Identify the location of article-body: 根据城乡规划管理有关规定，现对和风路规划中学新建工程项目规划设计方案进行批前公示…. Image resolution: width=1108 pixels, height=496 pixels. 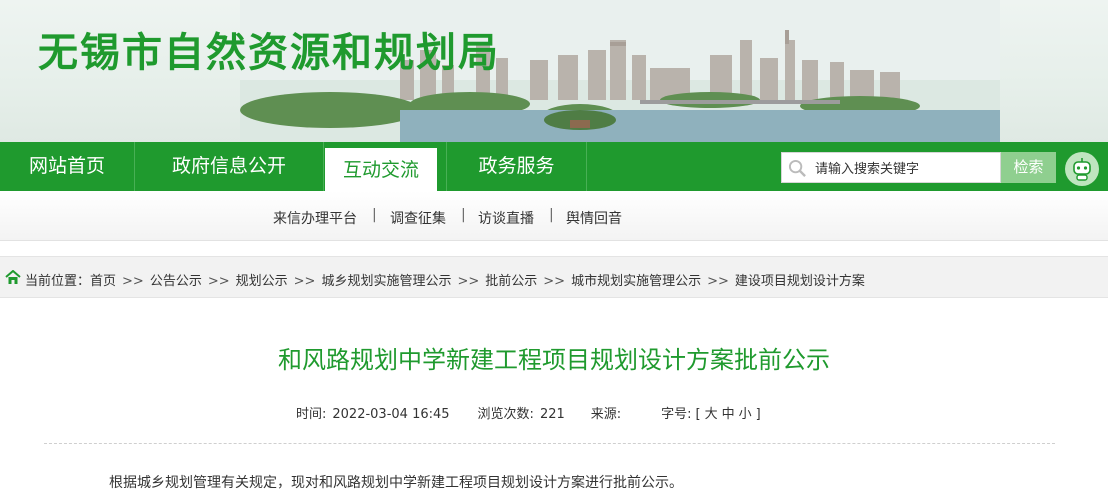
(396, 483).